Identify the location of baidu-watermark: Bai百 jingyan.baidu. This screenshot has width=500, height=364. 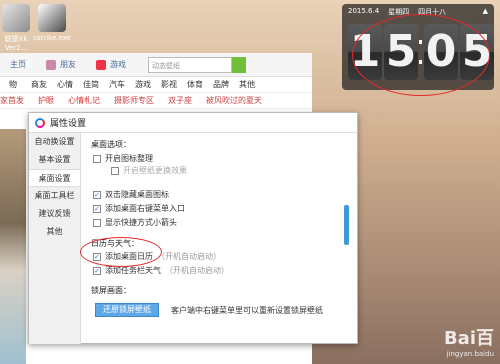
(469, 341).